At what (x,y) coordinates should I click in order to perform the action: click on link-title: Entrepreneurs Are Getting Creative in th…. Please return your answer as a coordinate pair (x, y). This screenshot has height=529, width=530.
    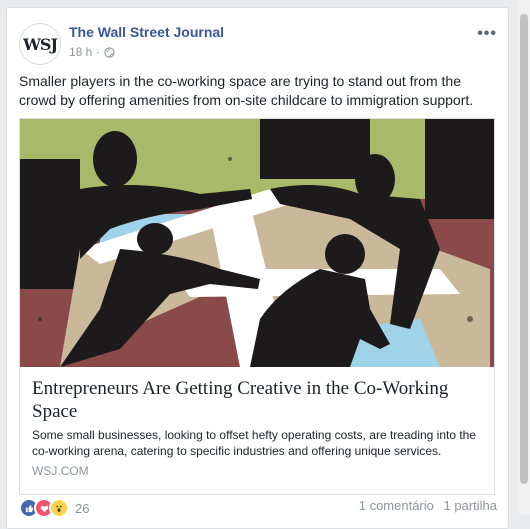
    Looking at the image, I should click on (257, 400).